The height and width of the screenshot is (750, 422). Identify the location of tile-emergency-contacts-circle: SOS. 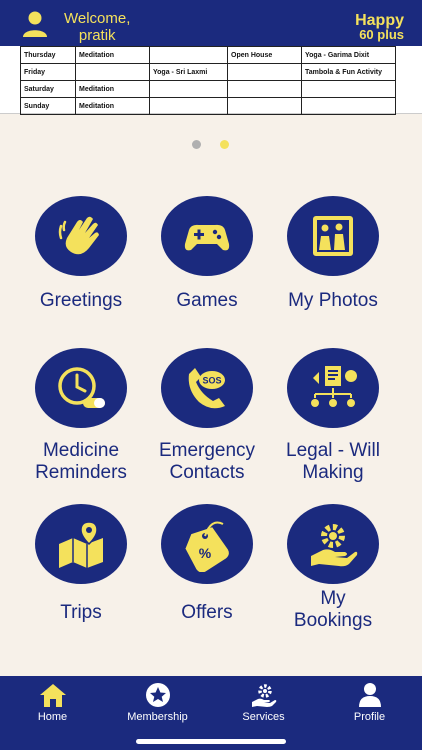
(207, 388).